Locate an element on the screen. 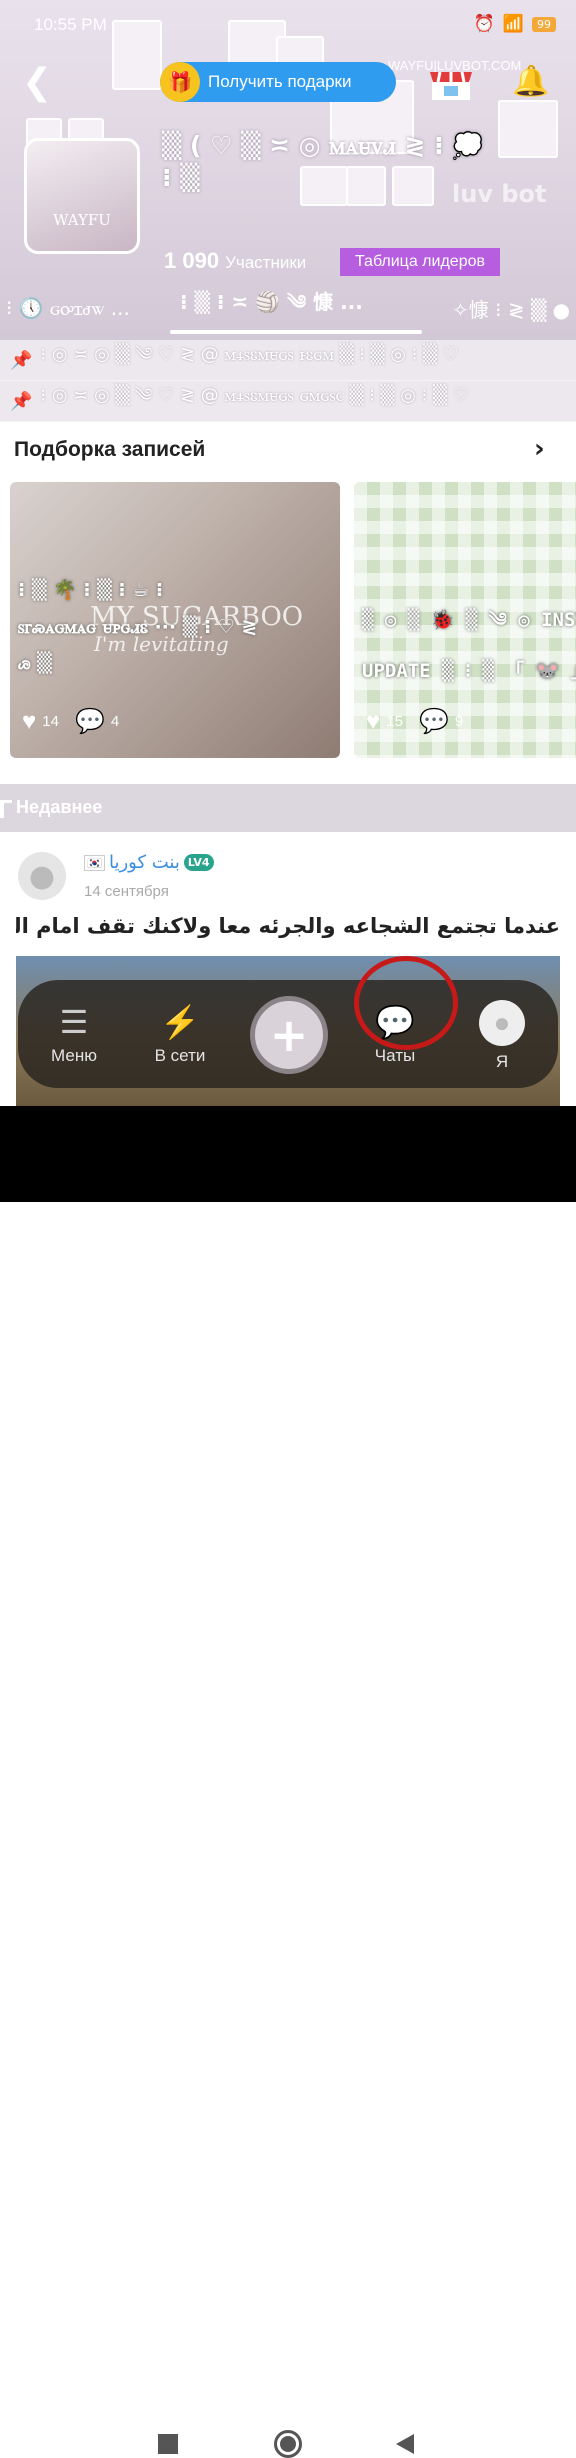  create-post-button: + is located at coordinates (289, 1035).